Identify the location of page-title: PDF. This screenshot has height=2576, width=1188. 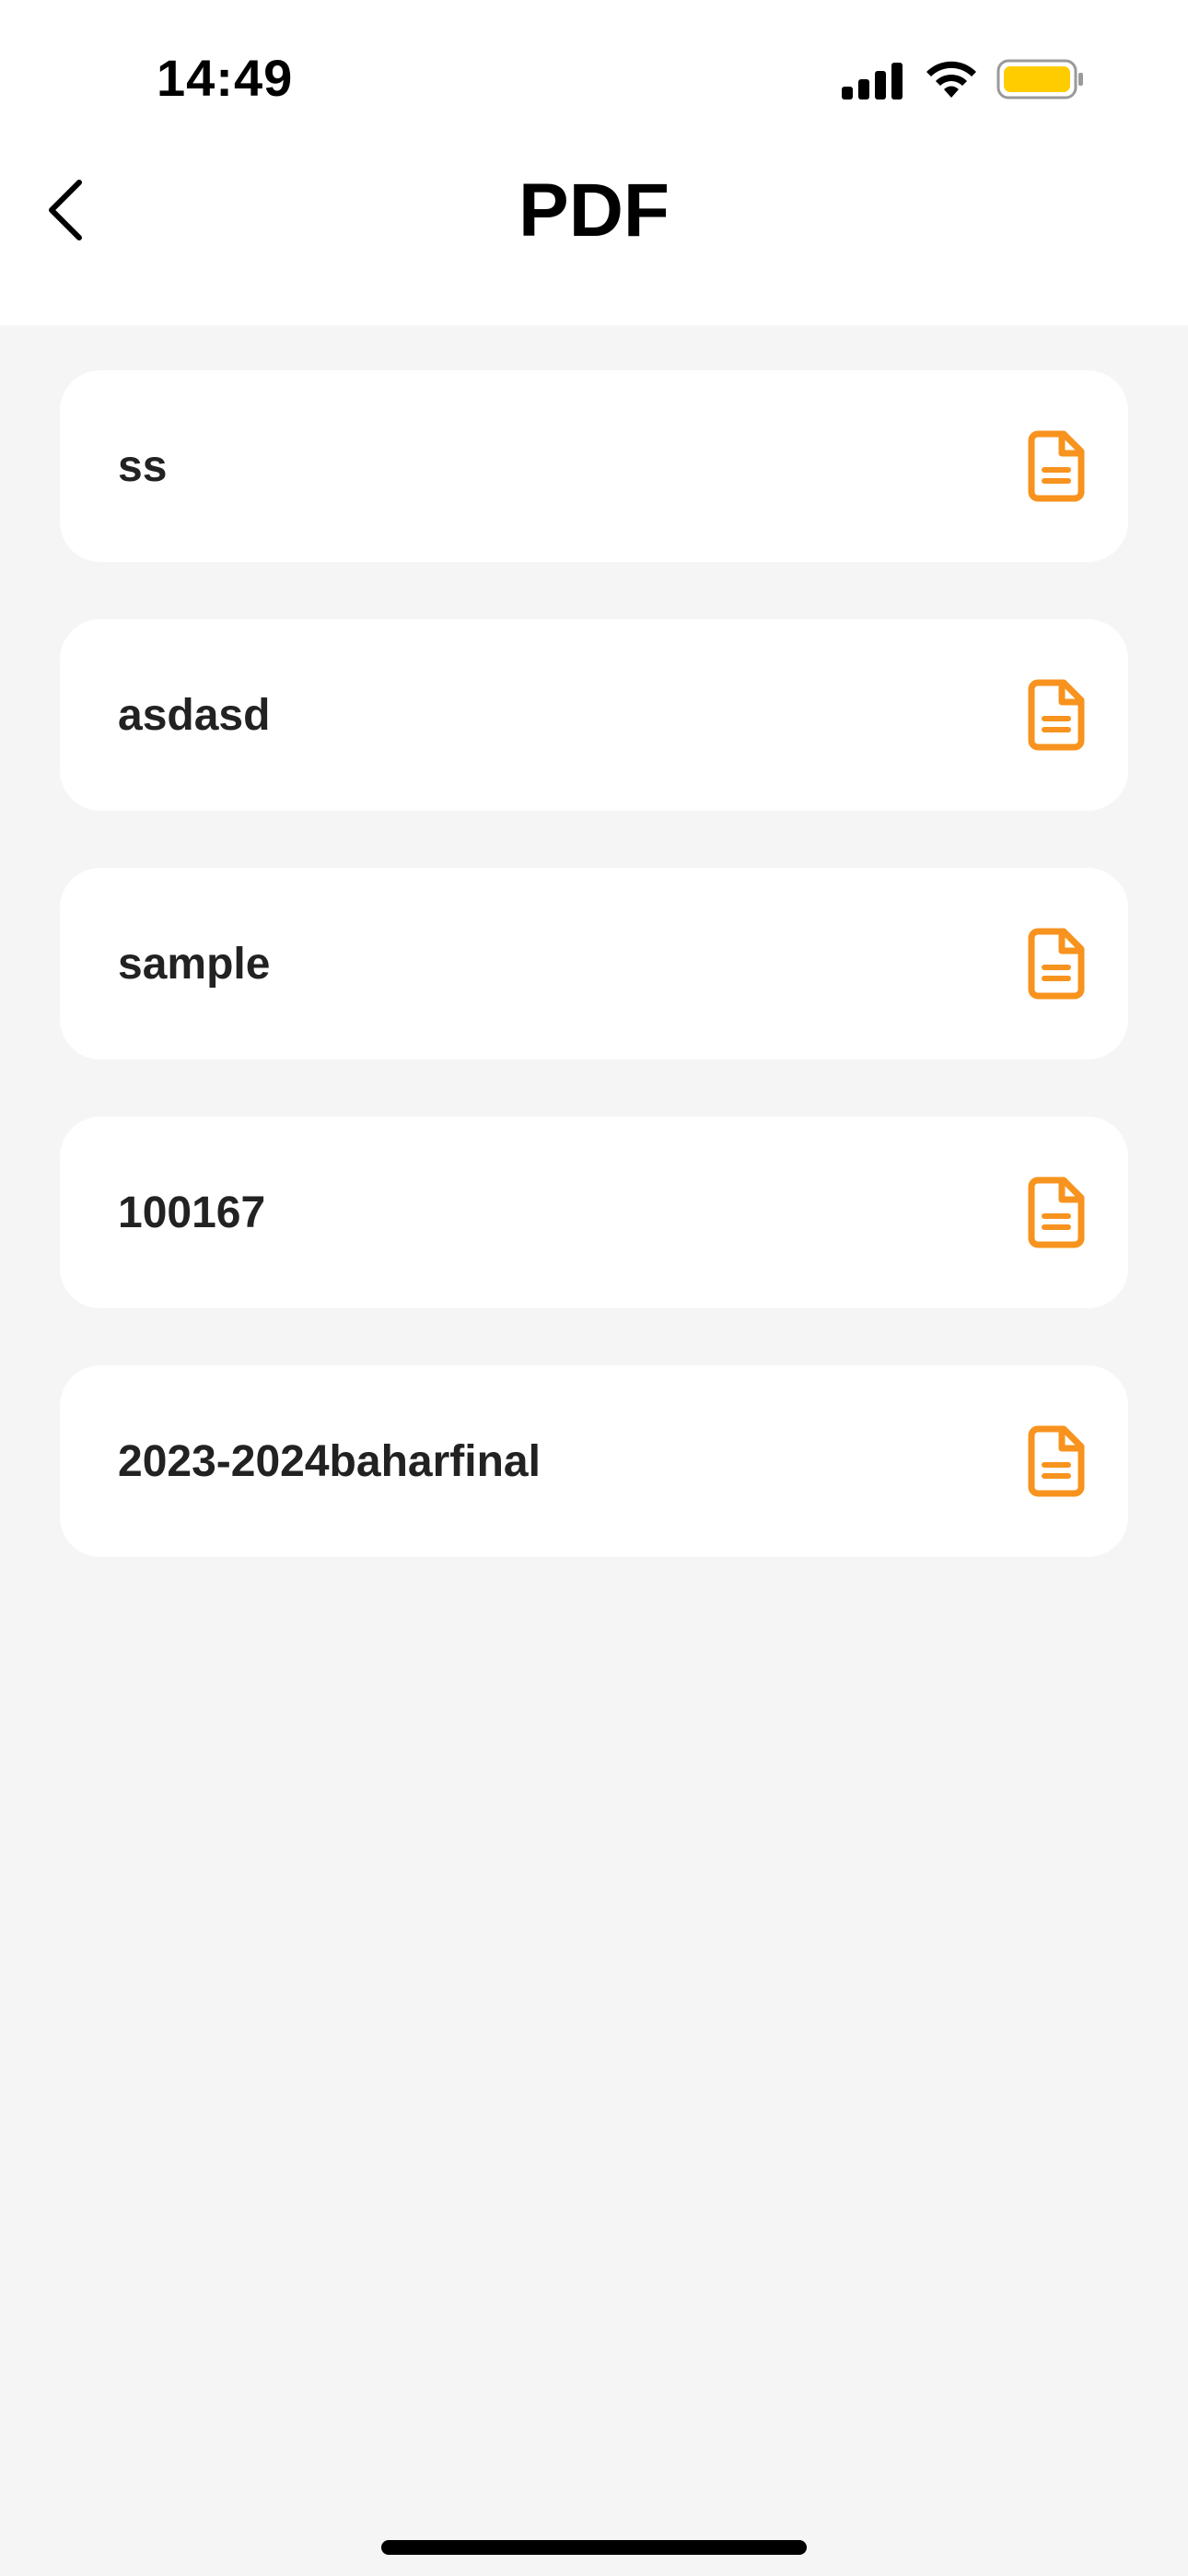
(594, 211).